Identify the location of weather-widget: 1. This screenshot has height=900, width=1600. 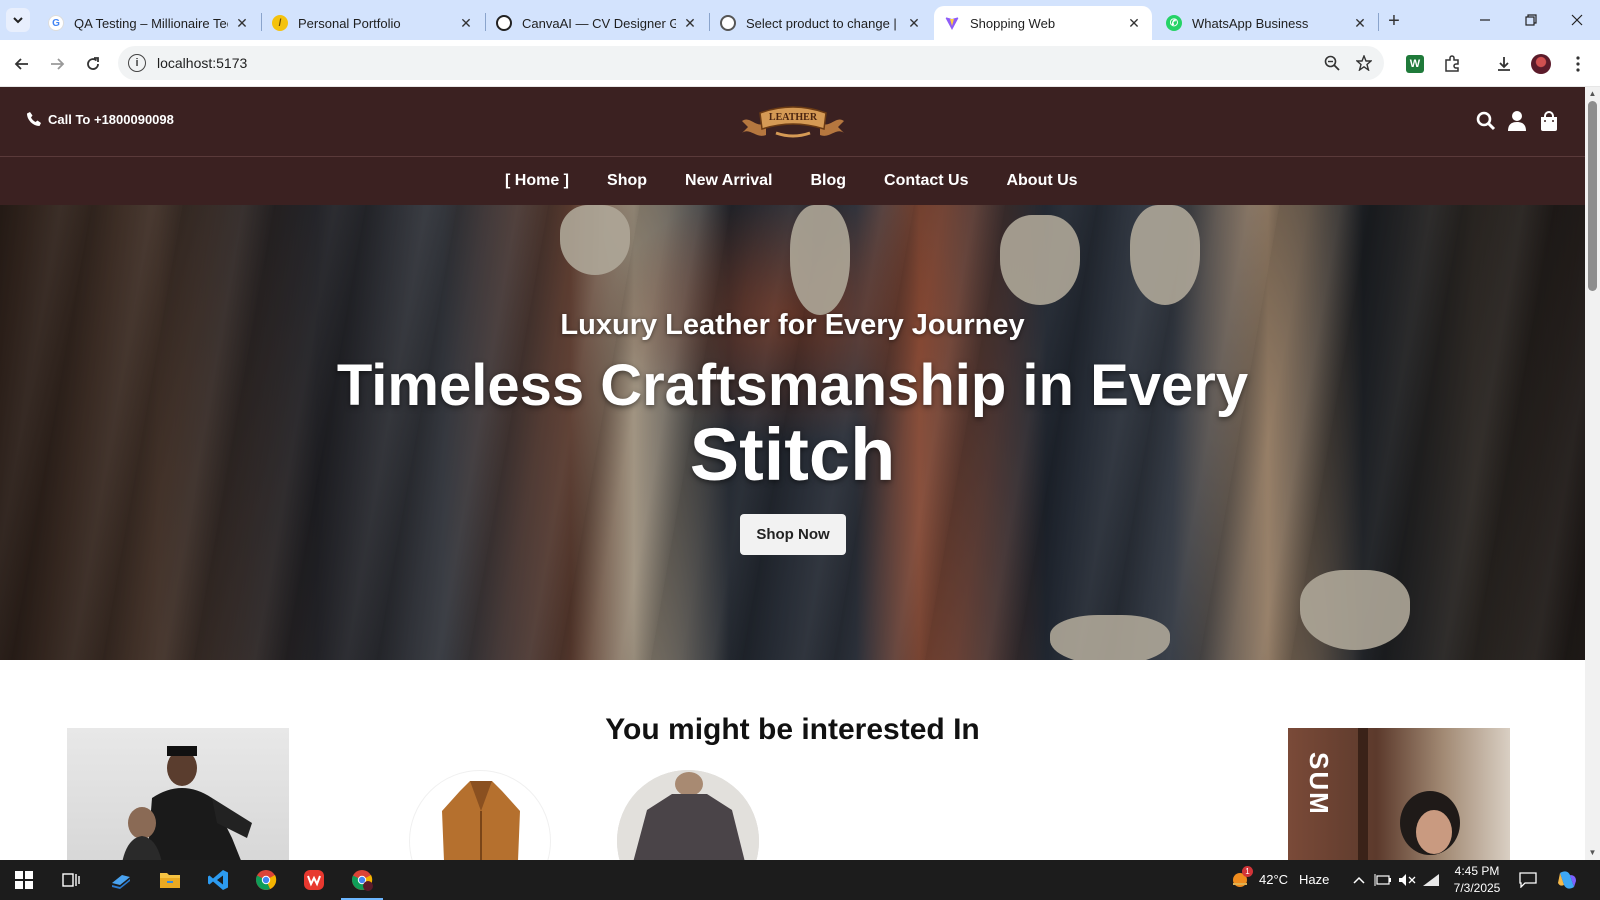
(1240, 879).